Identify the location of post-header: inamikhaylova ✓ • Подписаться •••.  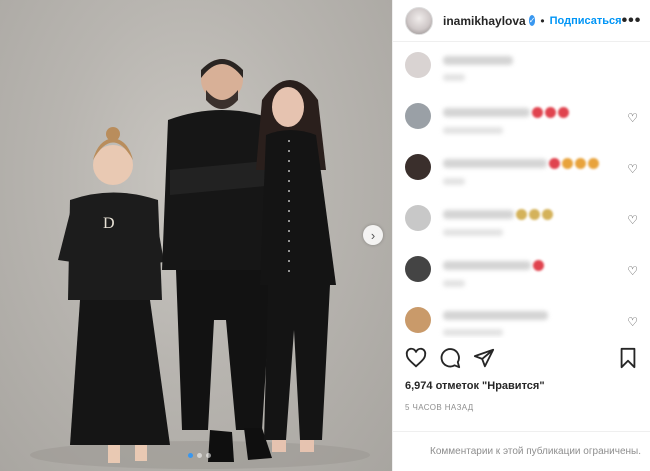
(521, 21).